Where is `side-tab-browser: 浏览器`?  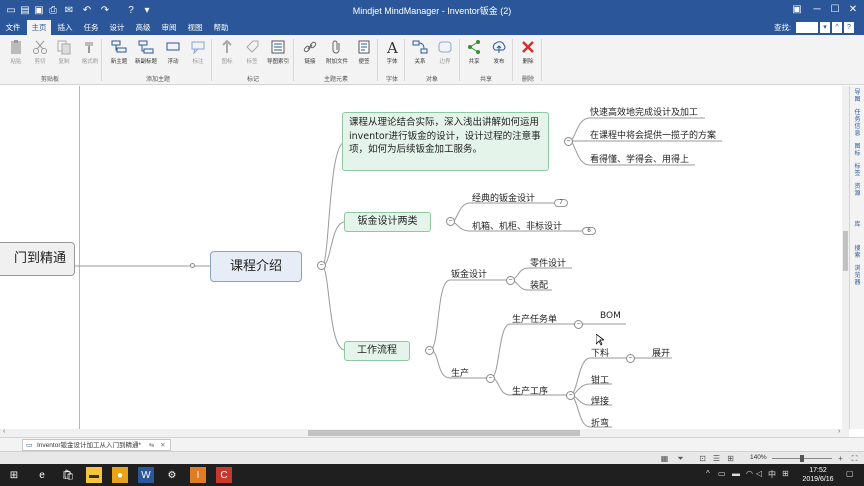 side-tab-browser: 浏览器 is located at coordinates (857, 276).